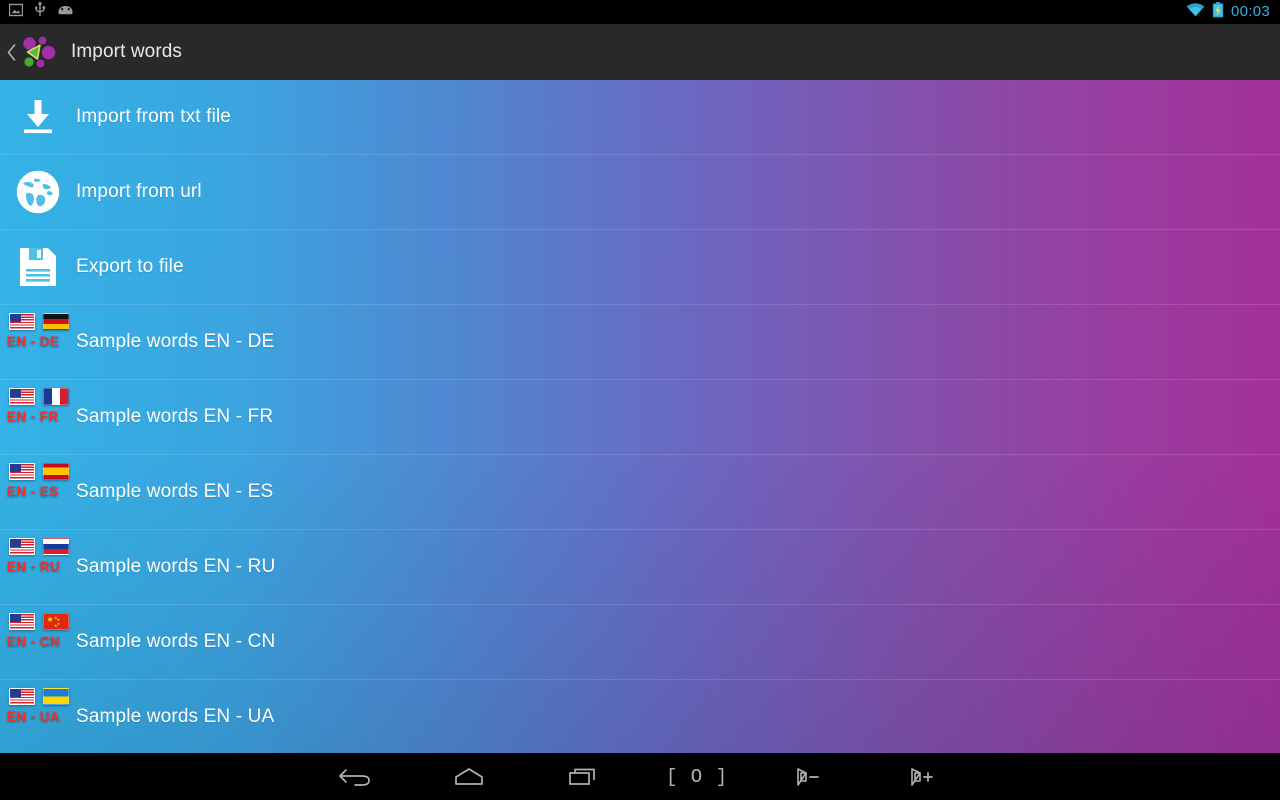 Image resolution: width=1280 pixels, height=800 pixels. Describe the element at coordinates (56, 396) in the screenshot. I see `flag-fr-icon` at that location.